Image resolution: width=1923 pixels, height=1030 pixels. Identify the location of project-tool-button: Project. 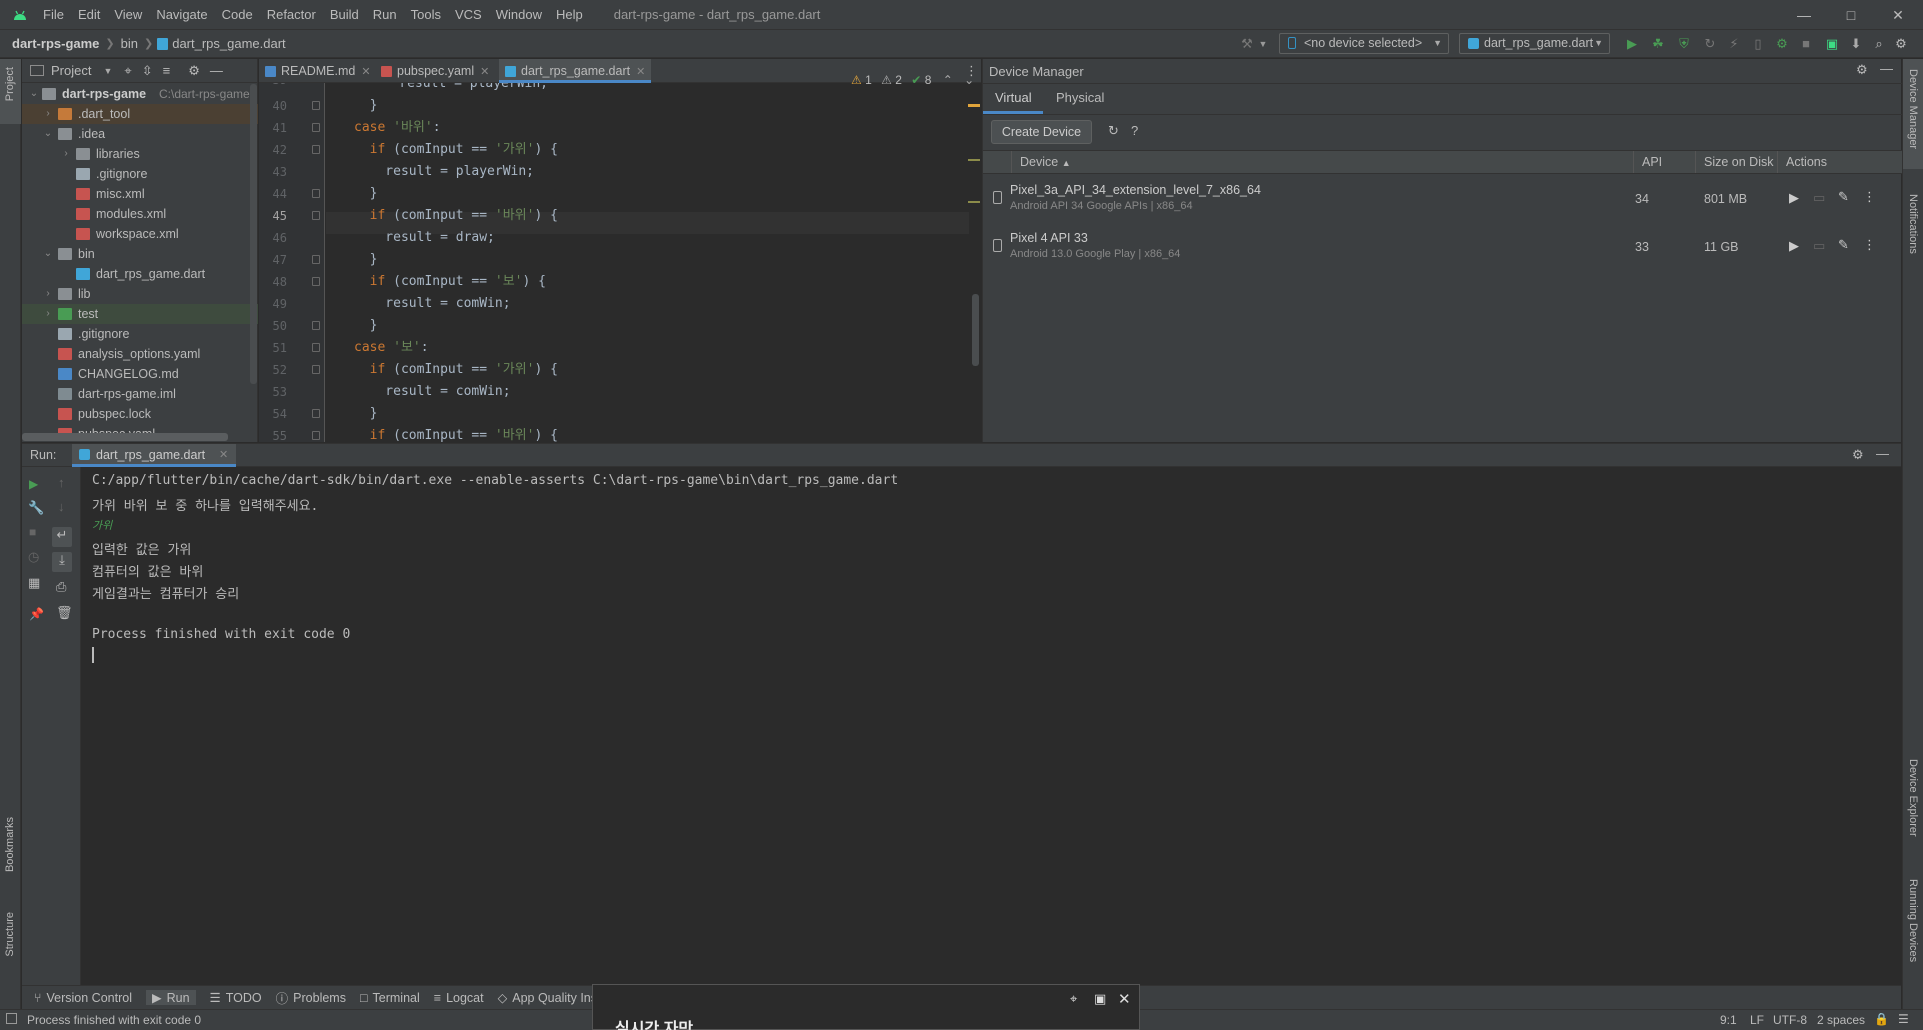
(10, 84).